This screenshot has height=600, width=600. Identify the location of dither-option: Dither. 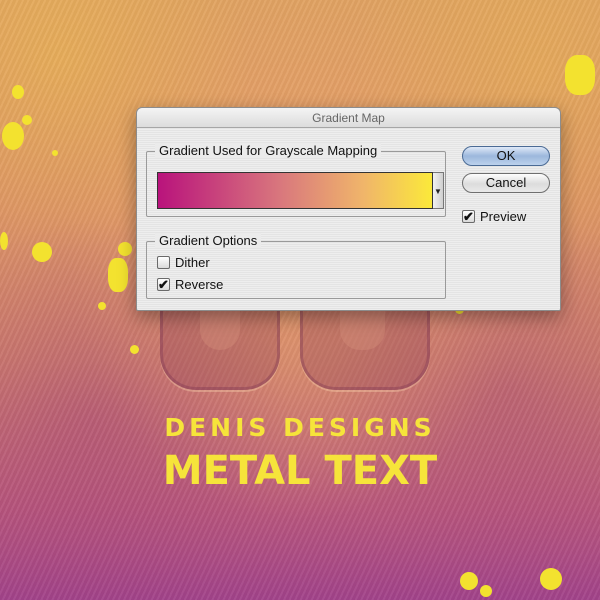
(183, 262).